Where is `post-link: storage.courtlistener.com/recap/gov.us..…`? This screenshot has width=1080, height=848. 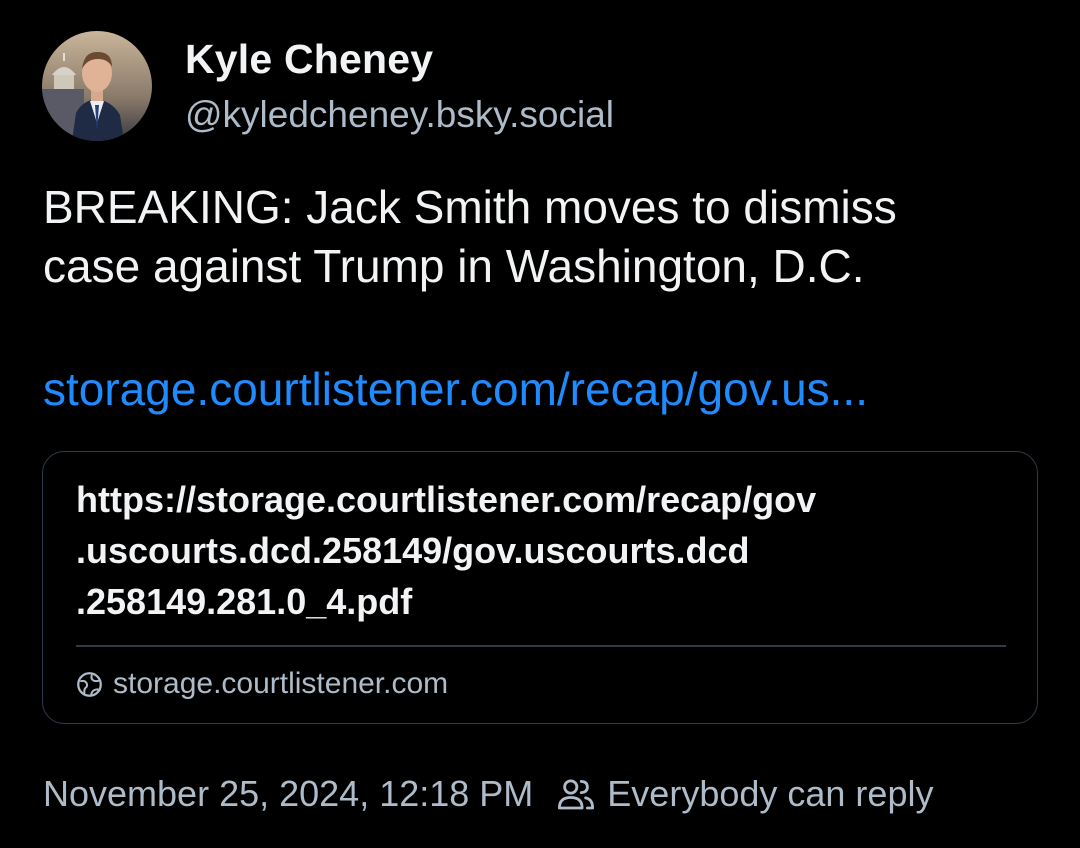 post-link: storage.courtlistener.com/recap/gov.us..… is located at coordinates (455, 389).